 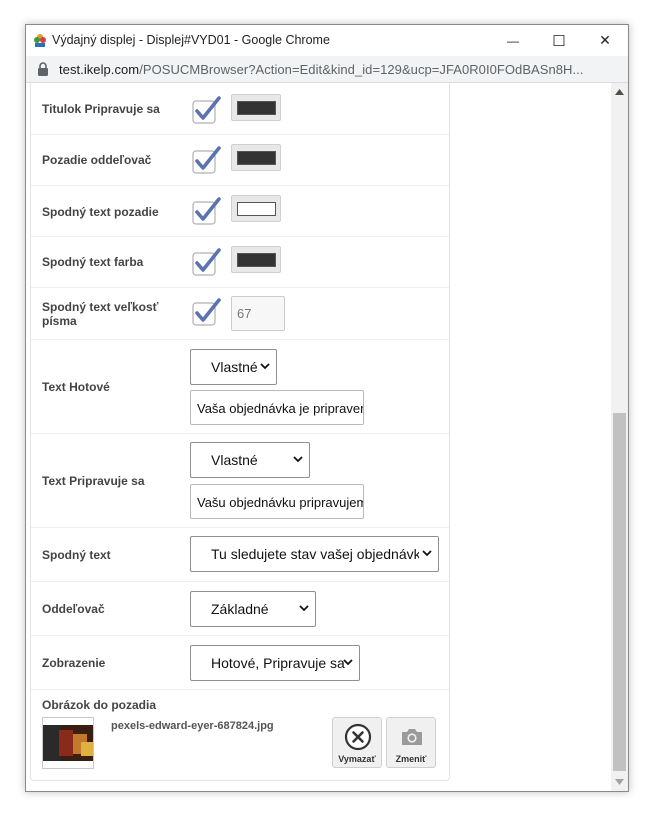 I want to click on lock-icon, so click(x=43, y=69).